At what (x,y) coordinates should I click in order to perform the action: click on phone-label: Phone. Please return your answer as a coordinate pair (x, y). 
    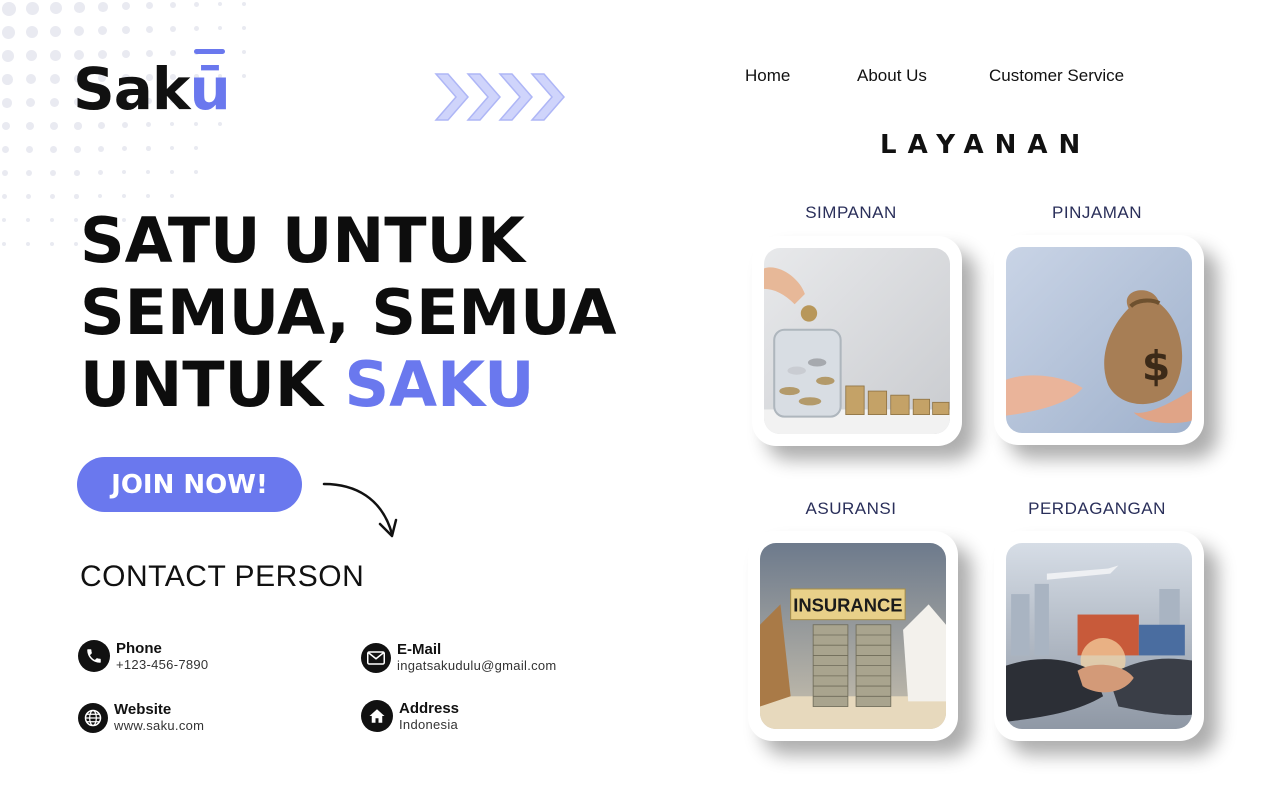
    Looking at the image, I should click on (139, 648).